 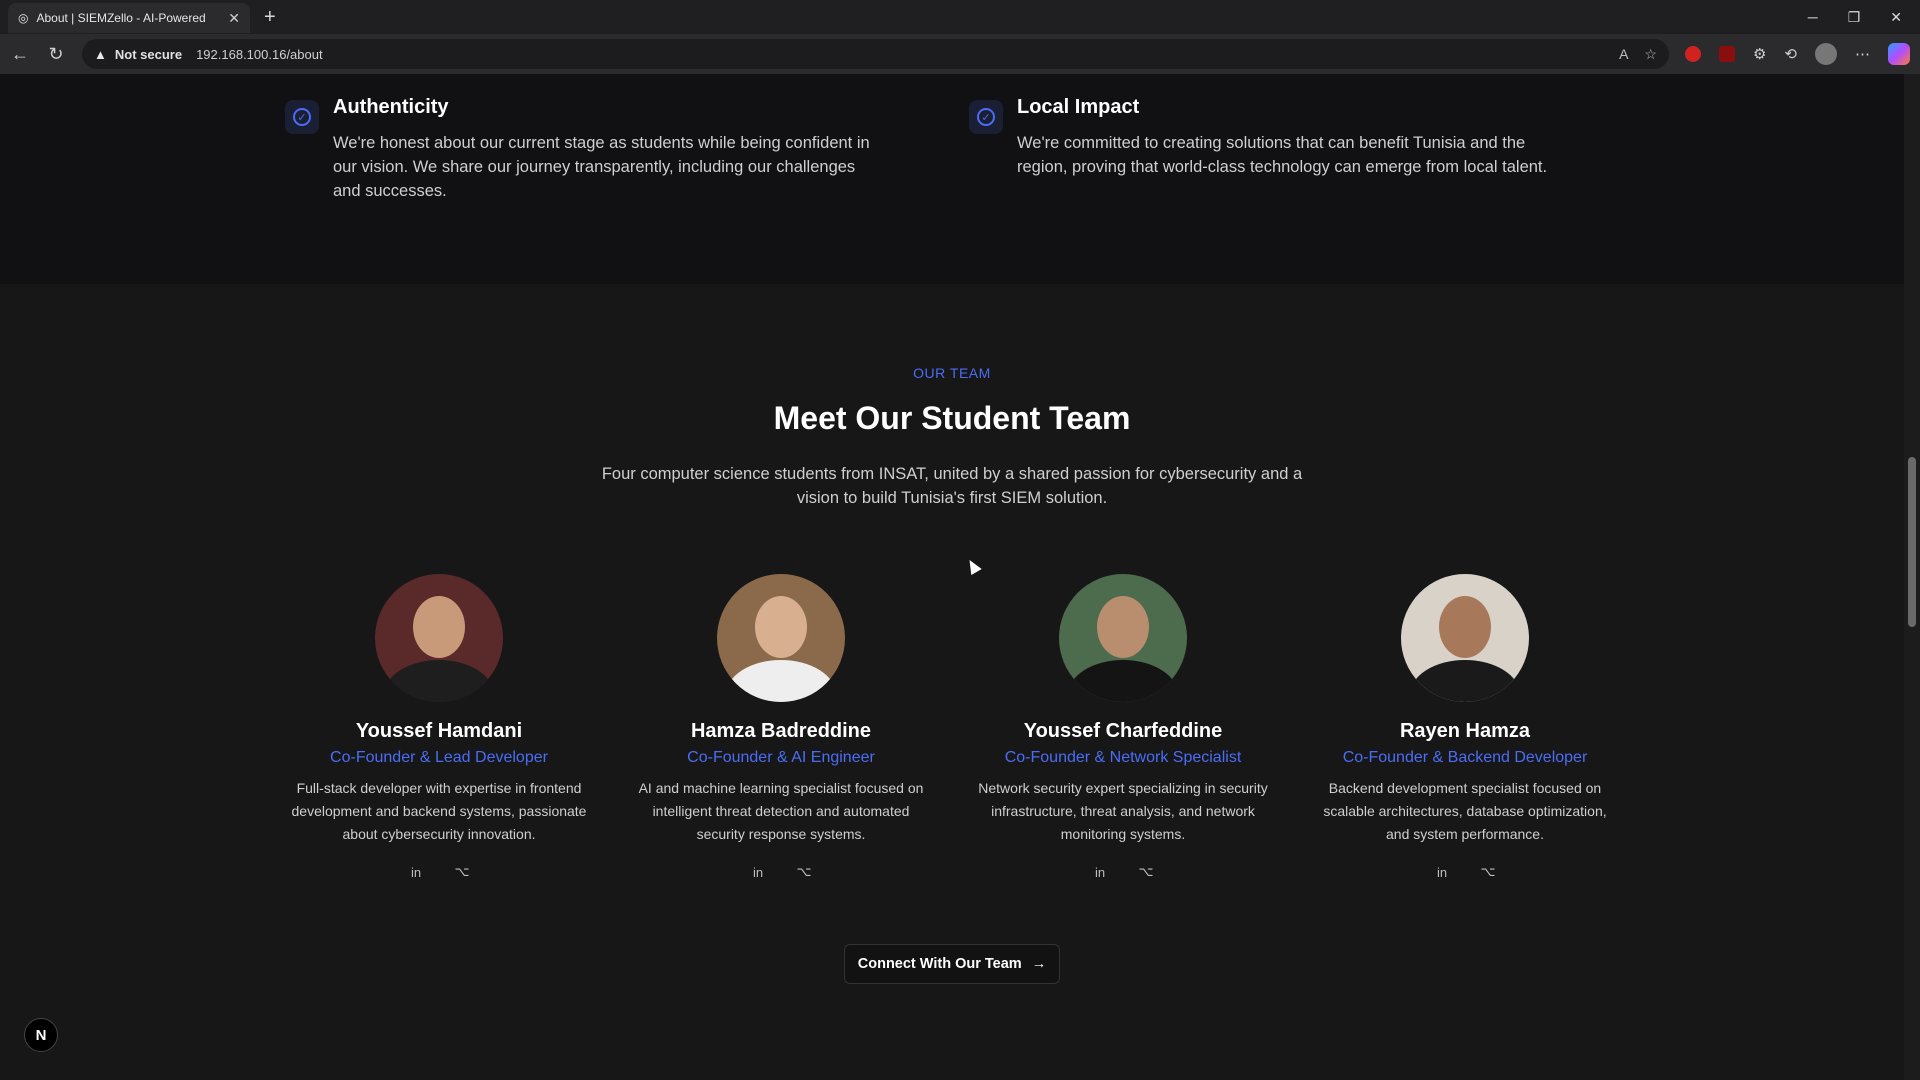 I want to click on url-text: 192.168.100.16/about, so click(x=259, y=54).